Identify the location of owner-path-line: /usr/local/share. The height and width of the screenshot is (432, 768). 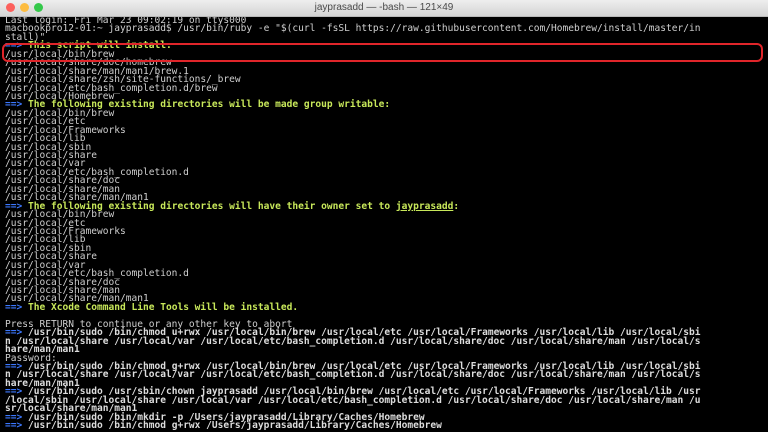
(51, 257).